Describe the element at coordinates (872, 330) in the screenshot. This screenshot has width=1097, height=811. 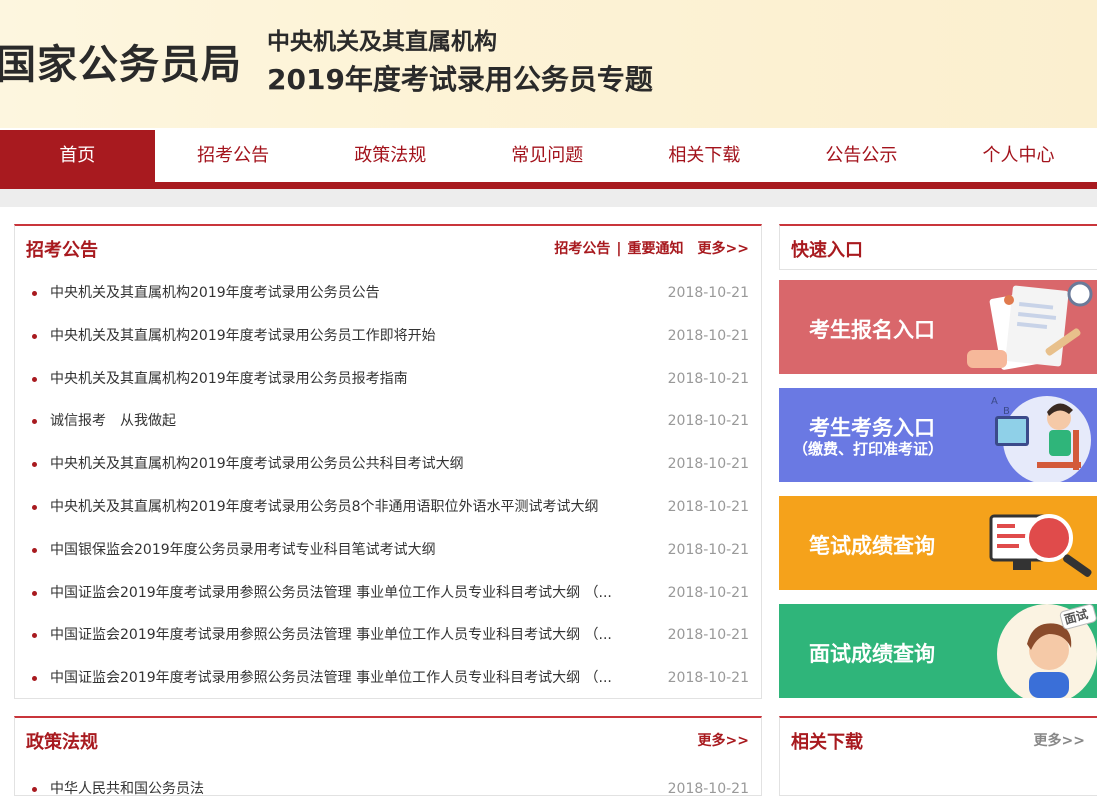
I see `registration-entry-label: 考生报名入口` at that location.